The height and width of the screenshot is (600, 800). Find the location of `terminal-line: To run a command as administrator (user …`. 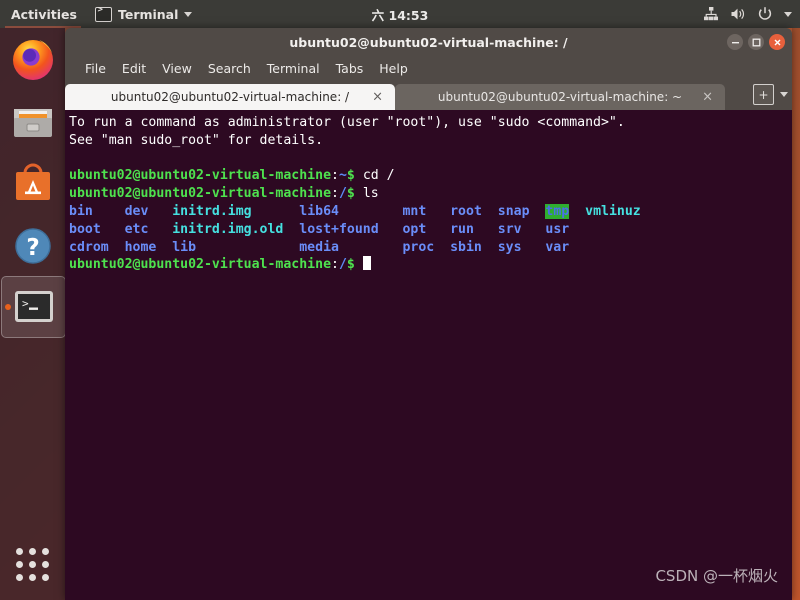

terminal-line: To run a command as administrator (user … is located at coordinates (430, 123).